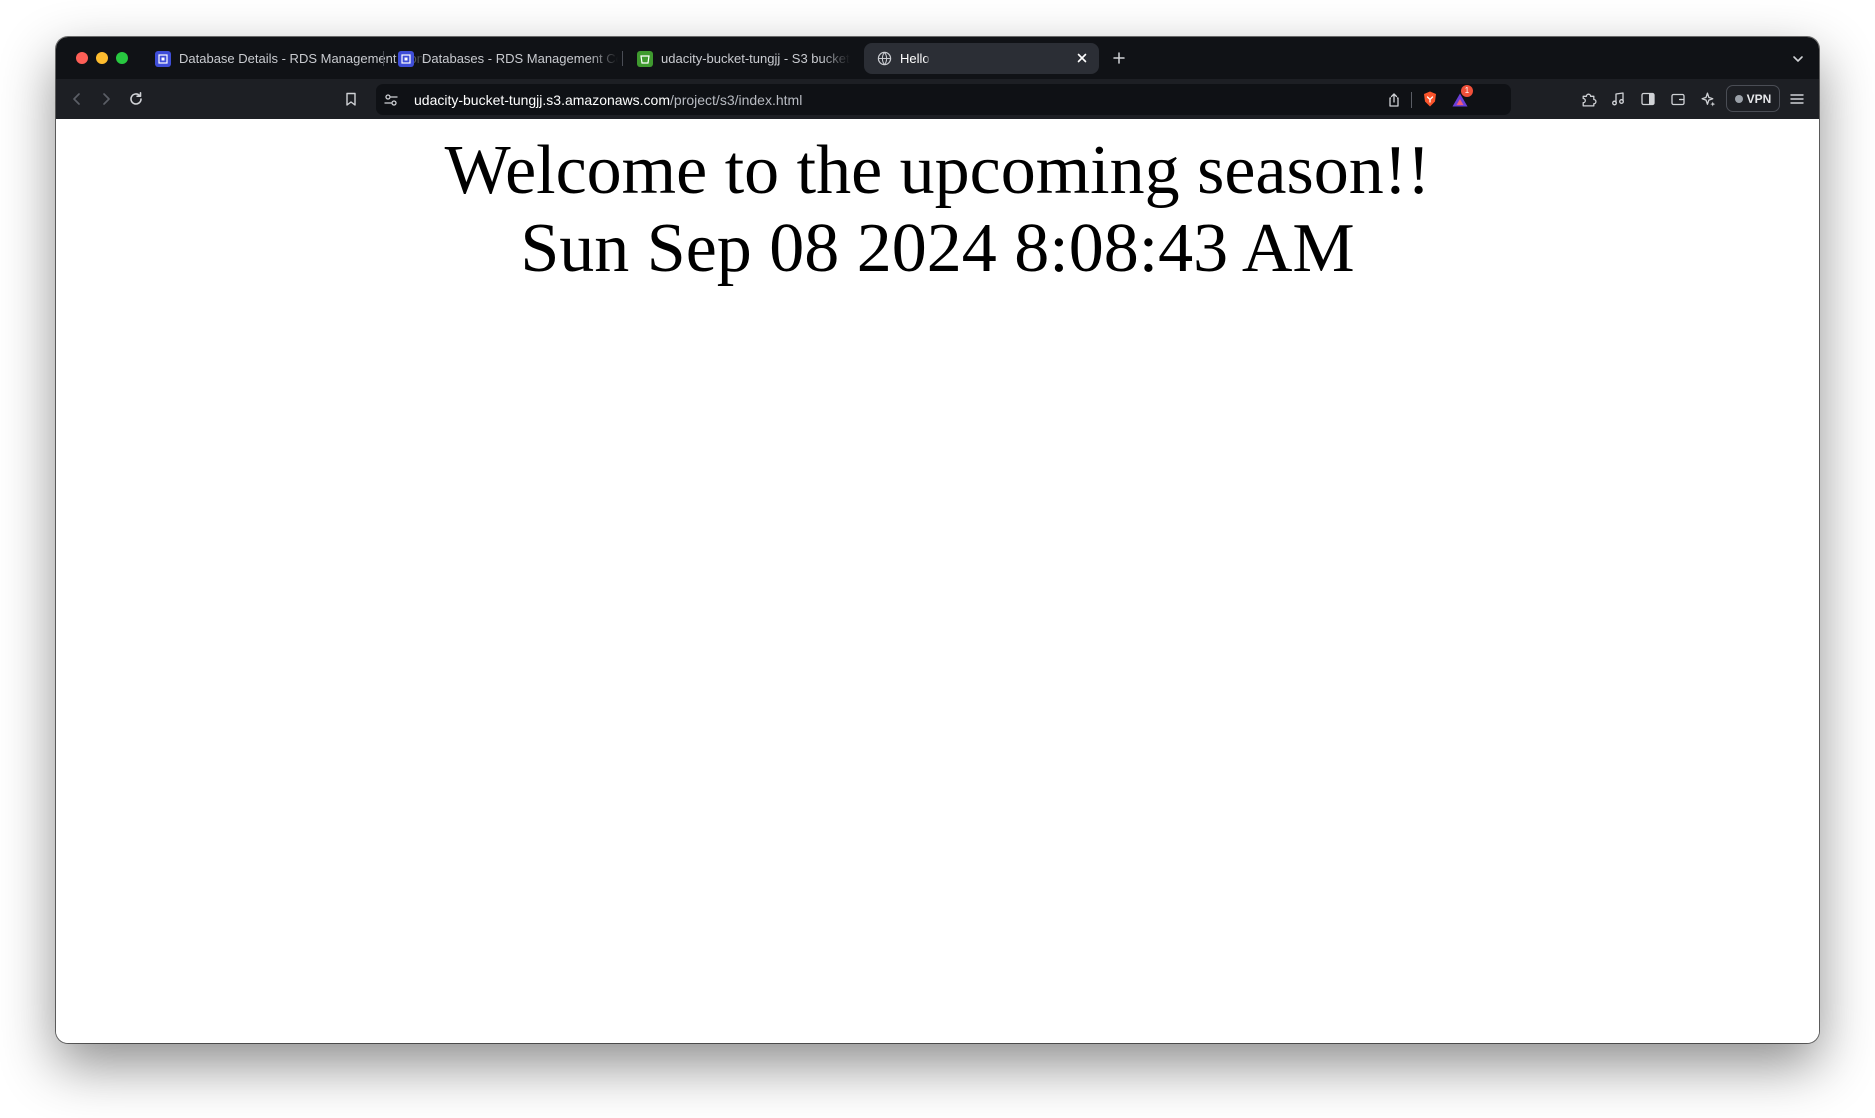  I want to click on page-headline: Welcome to the upcoming season!!, so click(937, 170).